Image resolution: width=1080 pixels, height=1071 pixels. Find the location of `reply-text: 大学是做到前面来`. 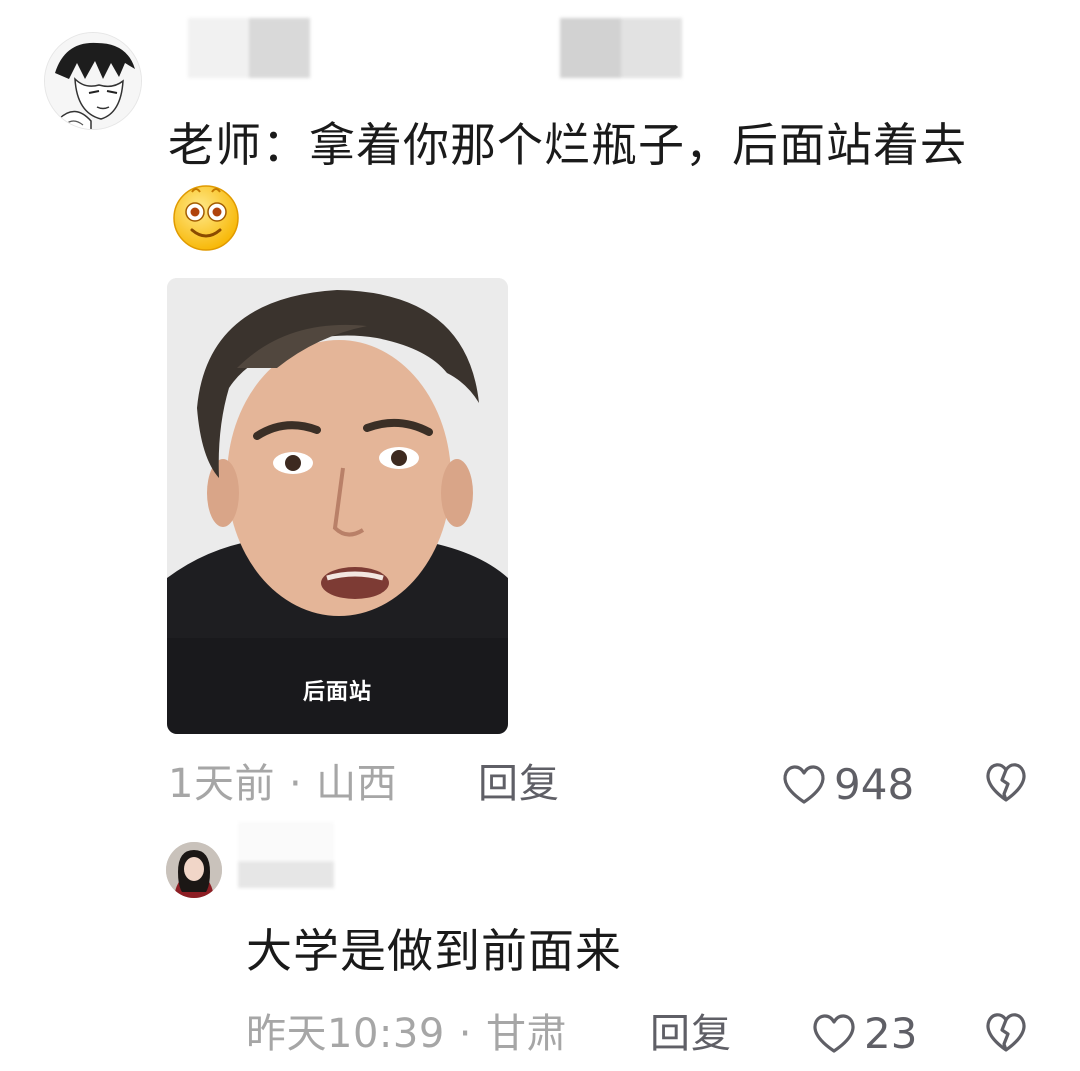

reply-text: 大学是做到前面来 is located at coordinates (434, 951).